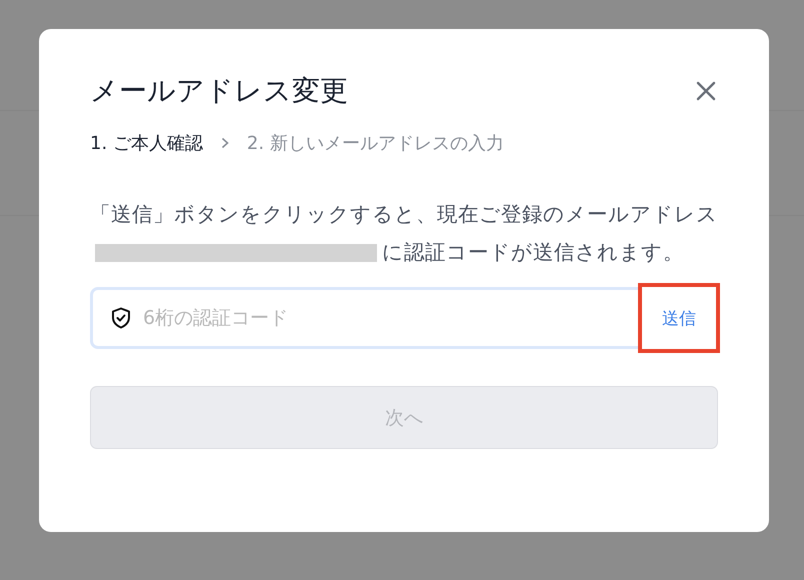 Image resolution: width=804 pixels, height=580 pixels. What do you see at coordinates (404, 214) in the screenshot?
I see `message-text: 「送信」ボタンをクリックすると、現在ご登録のメールアドレス` at bounding box center [404, 214].